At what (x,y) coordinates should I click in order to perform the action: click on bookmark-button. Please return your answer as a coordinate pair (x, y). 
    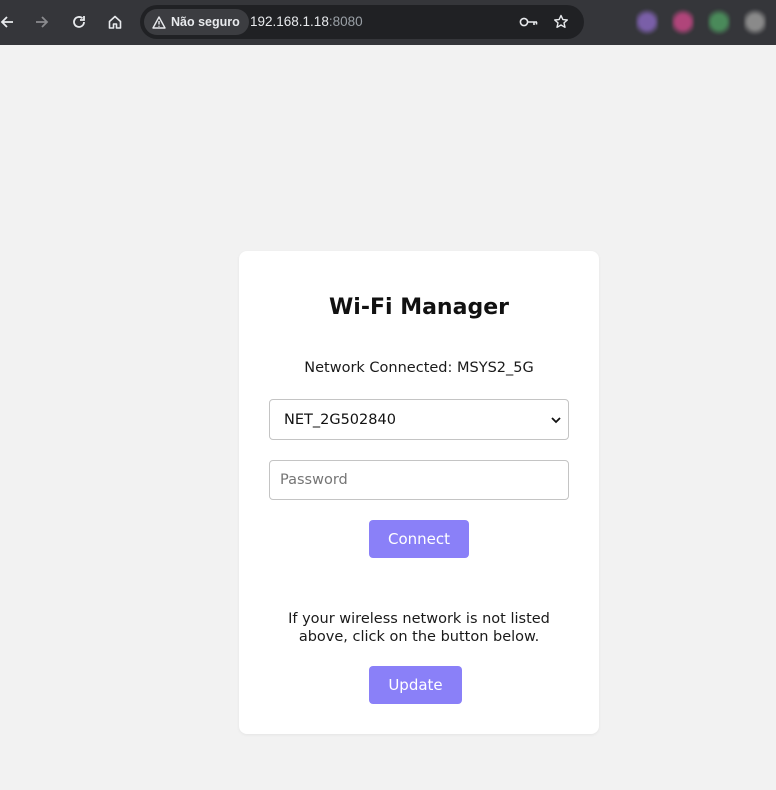
    Looking at the image, I should click on (561, 22).